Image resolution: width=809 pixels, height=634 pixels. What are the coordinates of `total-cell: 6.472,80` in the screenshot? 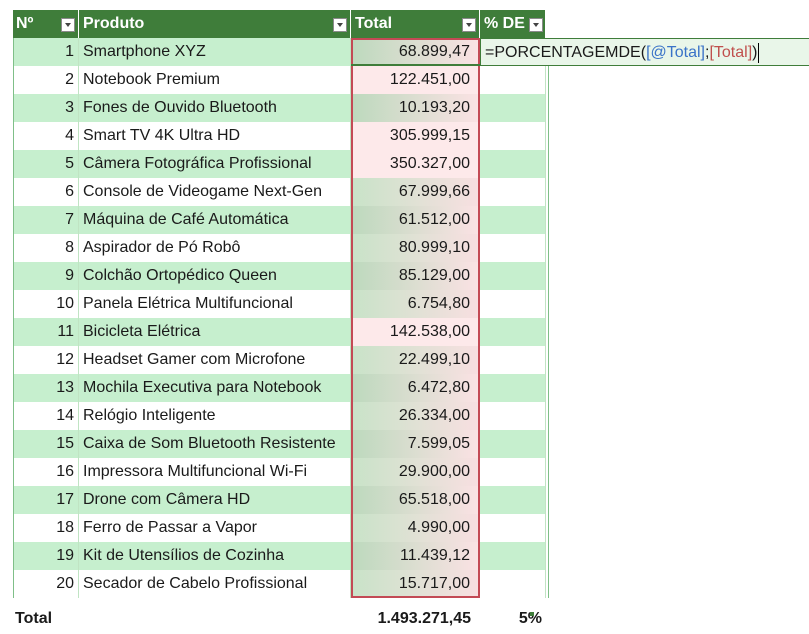 It's located at (415, 388).